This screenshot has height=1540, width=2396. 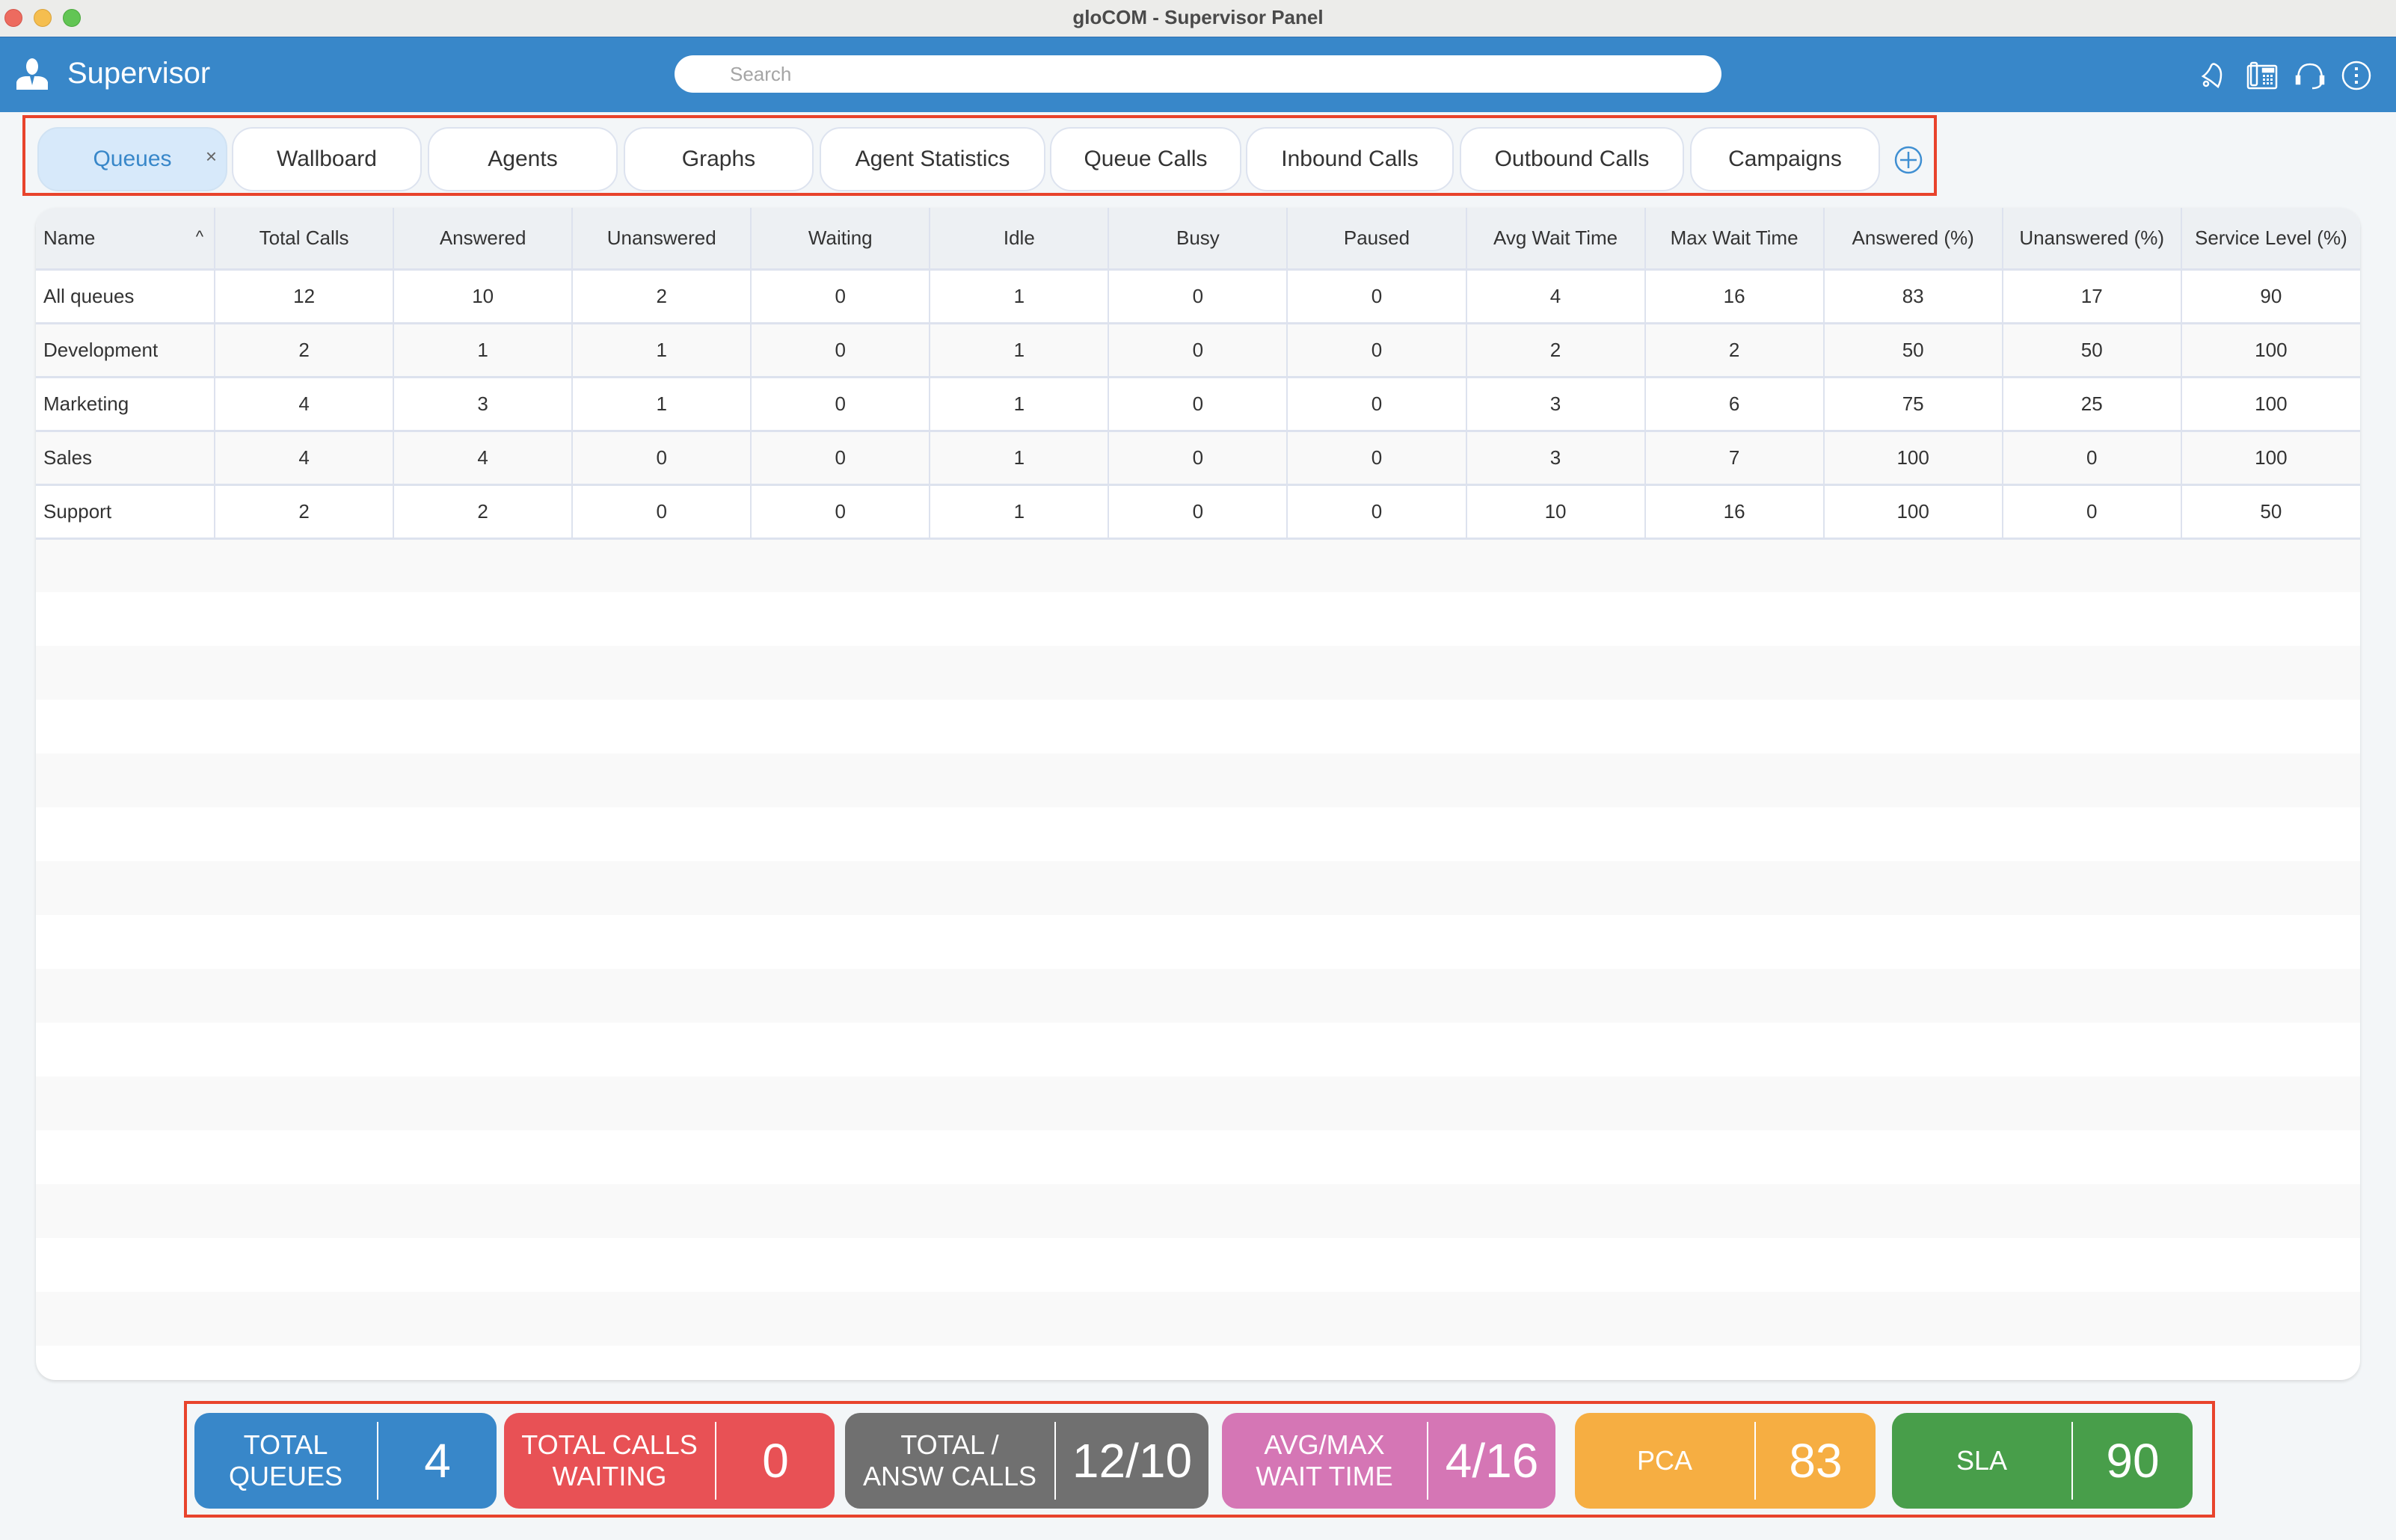 I want to click on column-header-answered-pct: Answered (%), so click(x=1913, y=239).